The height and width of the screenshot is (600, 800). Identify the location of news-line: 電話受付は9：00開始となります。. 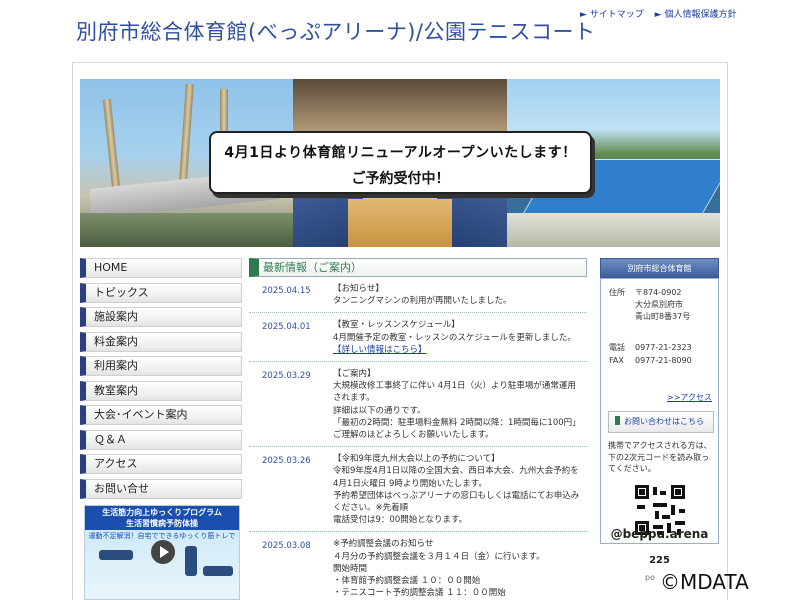
(400, 520).